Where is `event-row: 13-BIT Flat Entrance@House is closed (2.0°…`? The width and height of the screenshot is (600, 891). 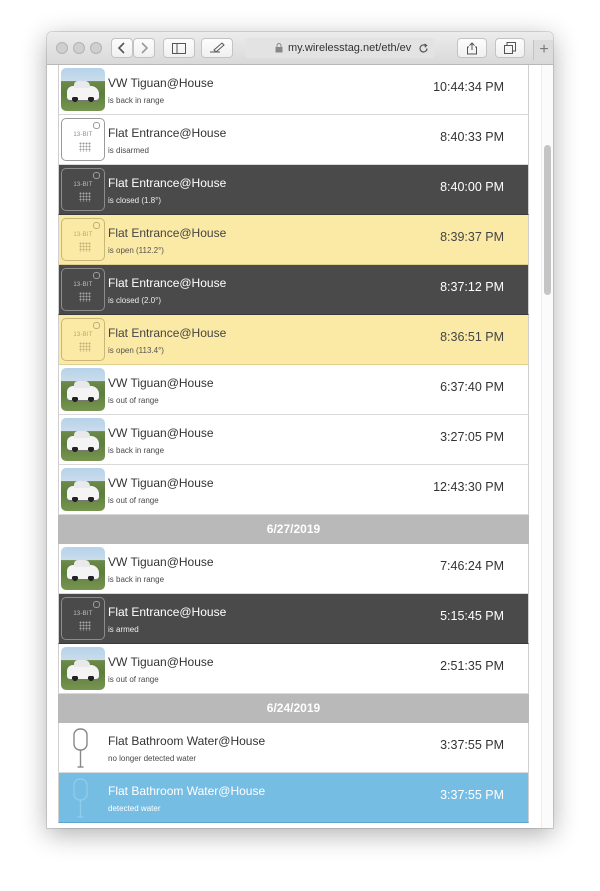 event-row: 13-BIT Flat Entrance@House is closed (2.0°… is located at coordinates (293, 290).